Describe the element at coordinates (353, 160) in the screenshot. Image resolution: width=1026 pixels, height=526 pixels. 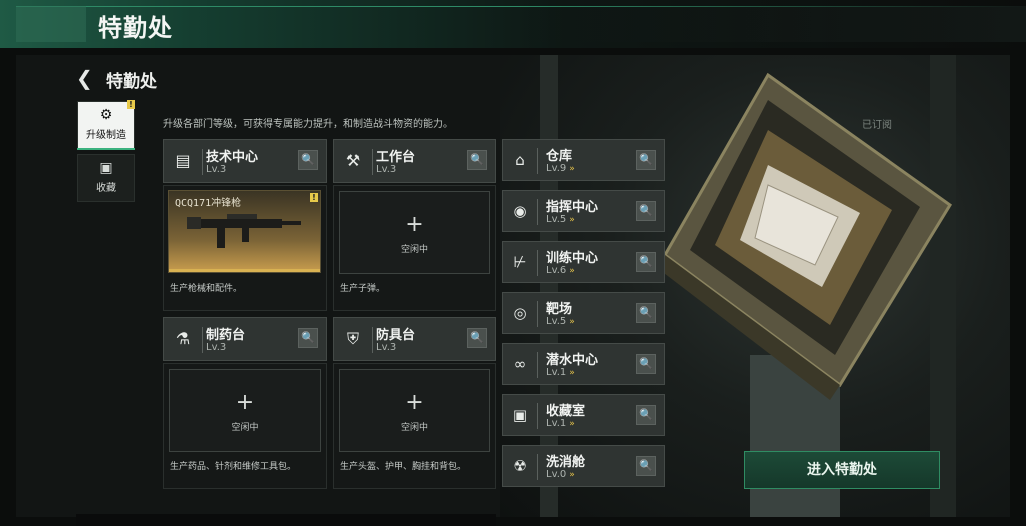
I see `workbench-icon: ⚒` at that location.